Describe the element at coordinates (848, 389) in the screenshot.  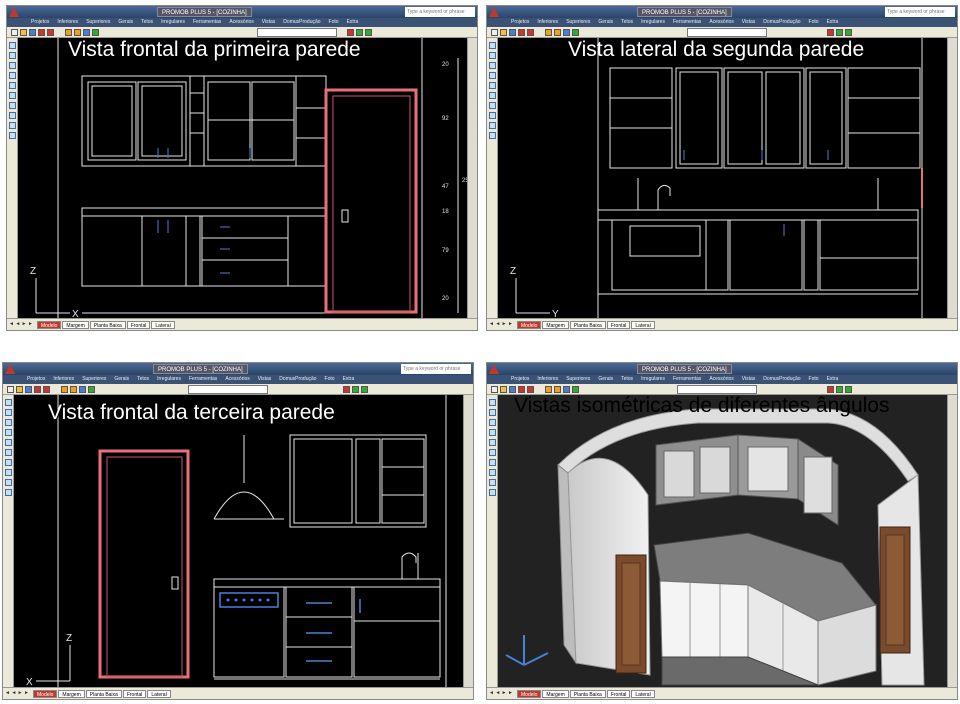
I see `close-icon` at that location.